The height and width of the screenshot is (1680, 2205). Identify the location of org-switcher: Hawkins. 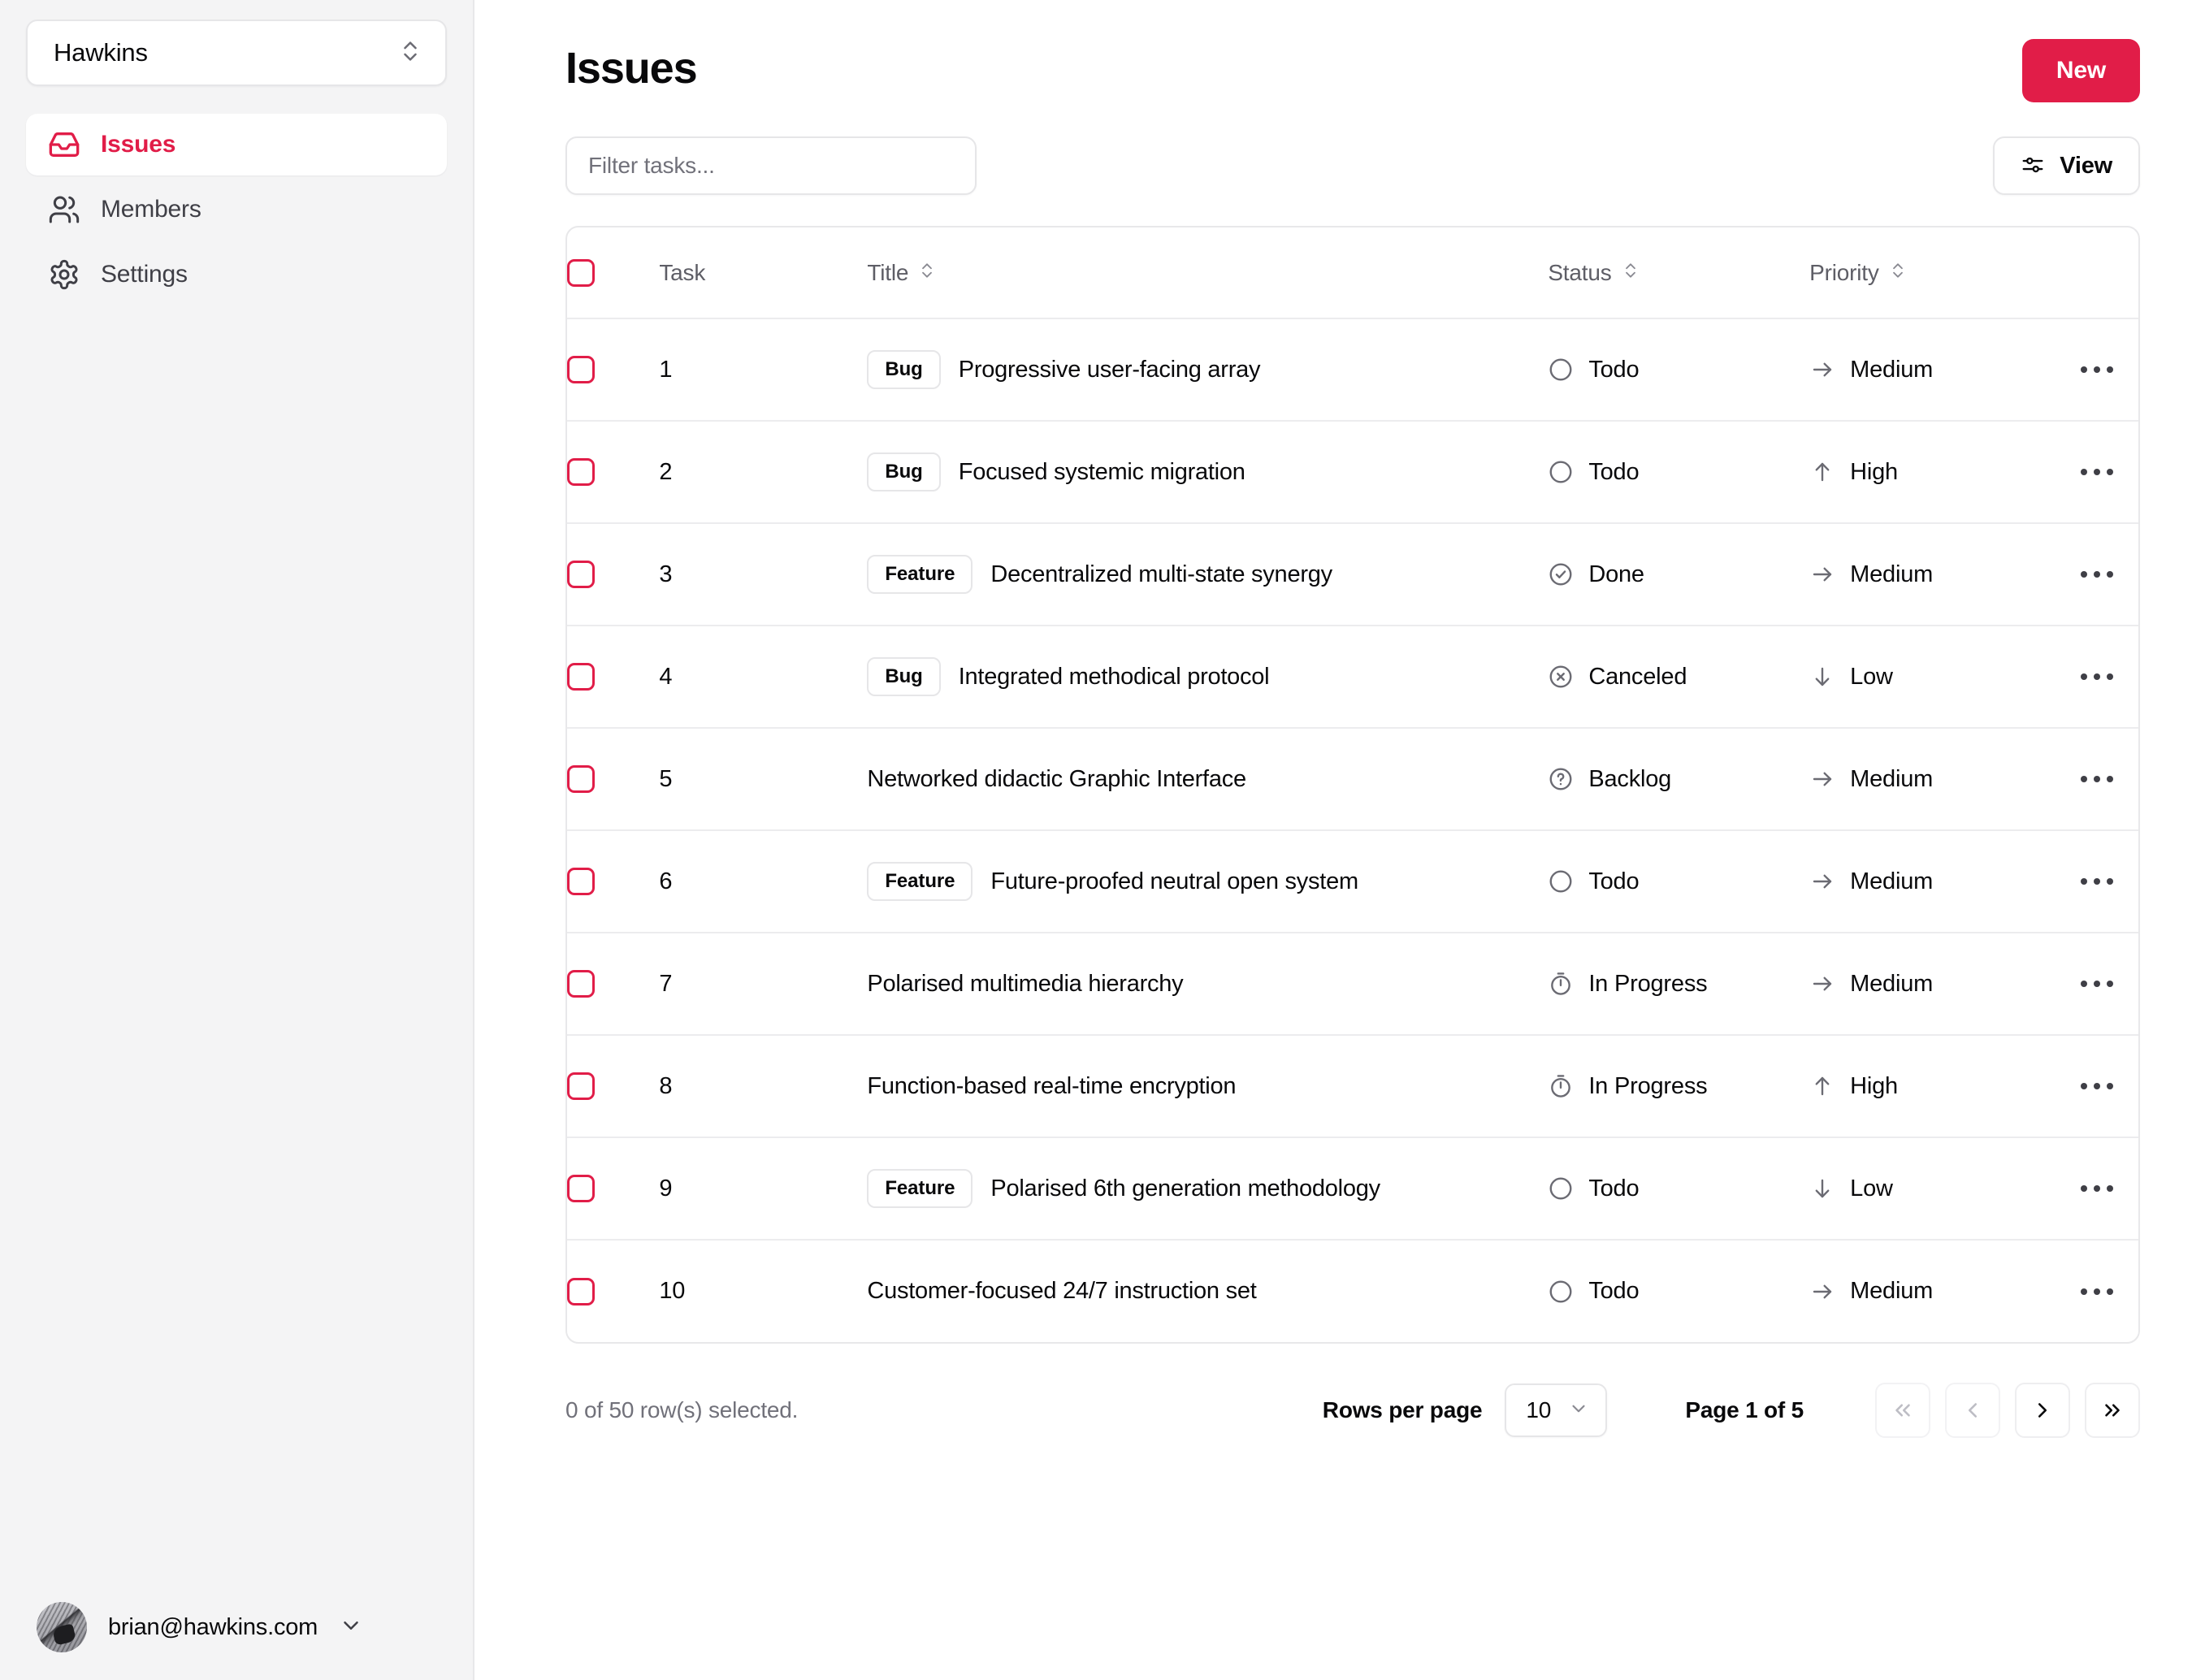
(236, 52).